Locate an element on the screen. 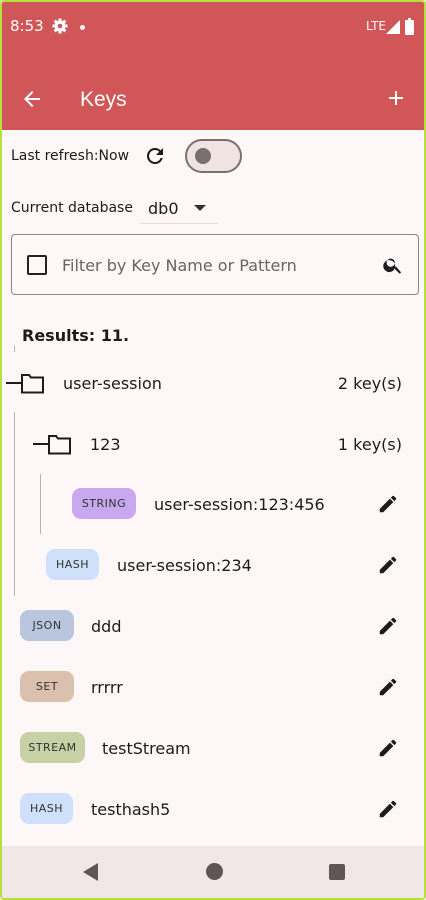 The width and height of the screenshot is (426, 900). back-arrow-icon is located at coordinates (32, 99).